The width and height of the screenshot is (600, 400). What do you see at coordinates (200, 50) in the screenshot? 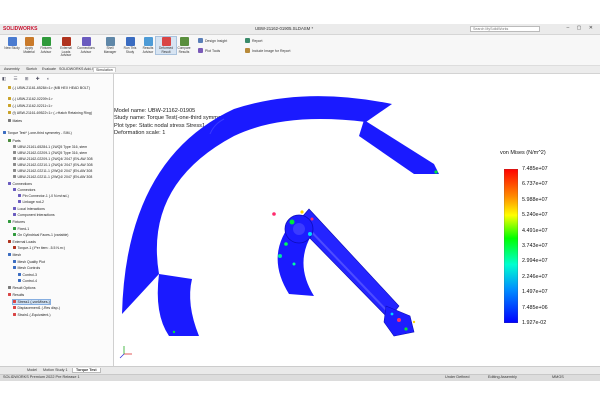
I see `plot-tools-icon` at bounding box center [200, 50].